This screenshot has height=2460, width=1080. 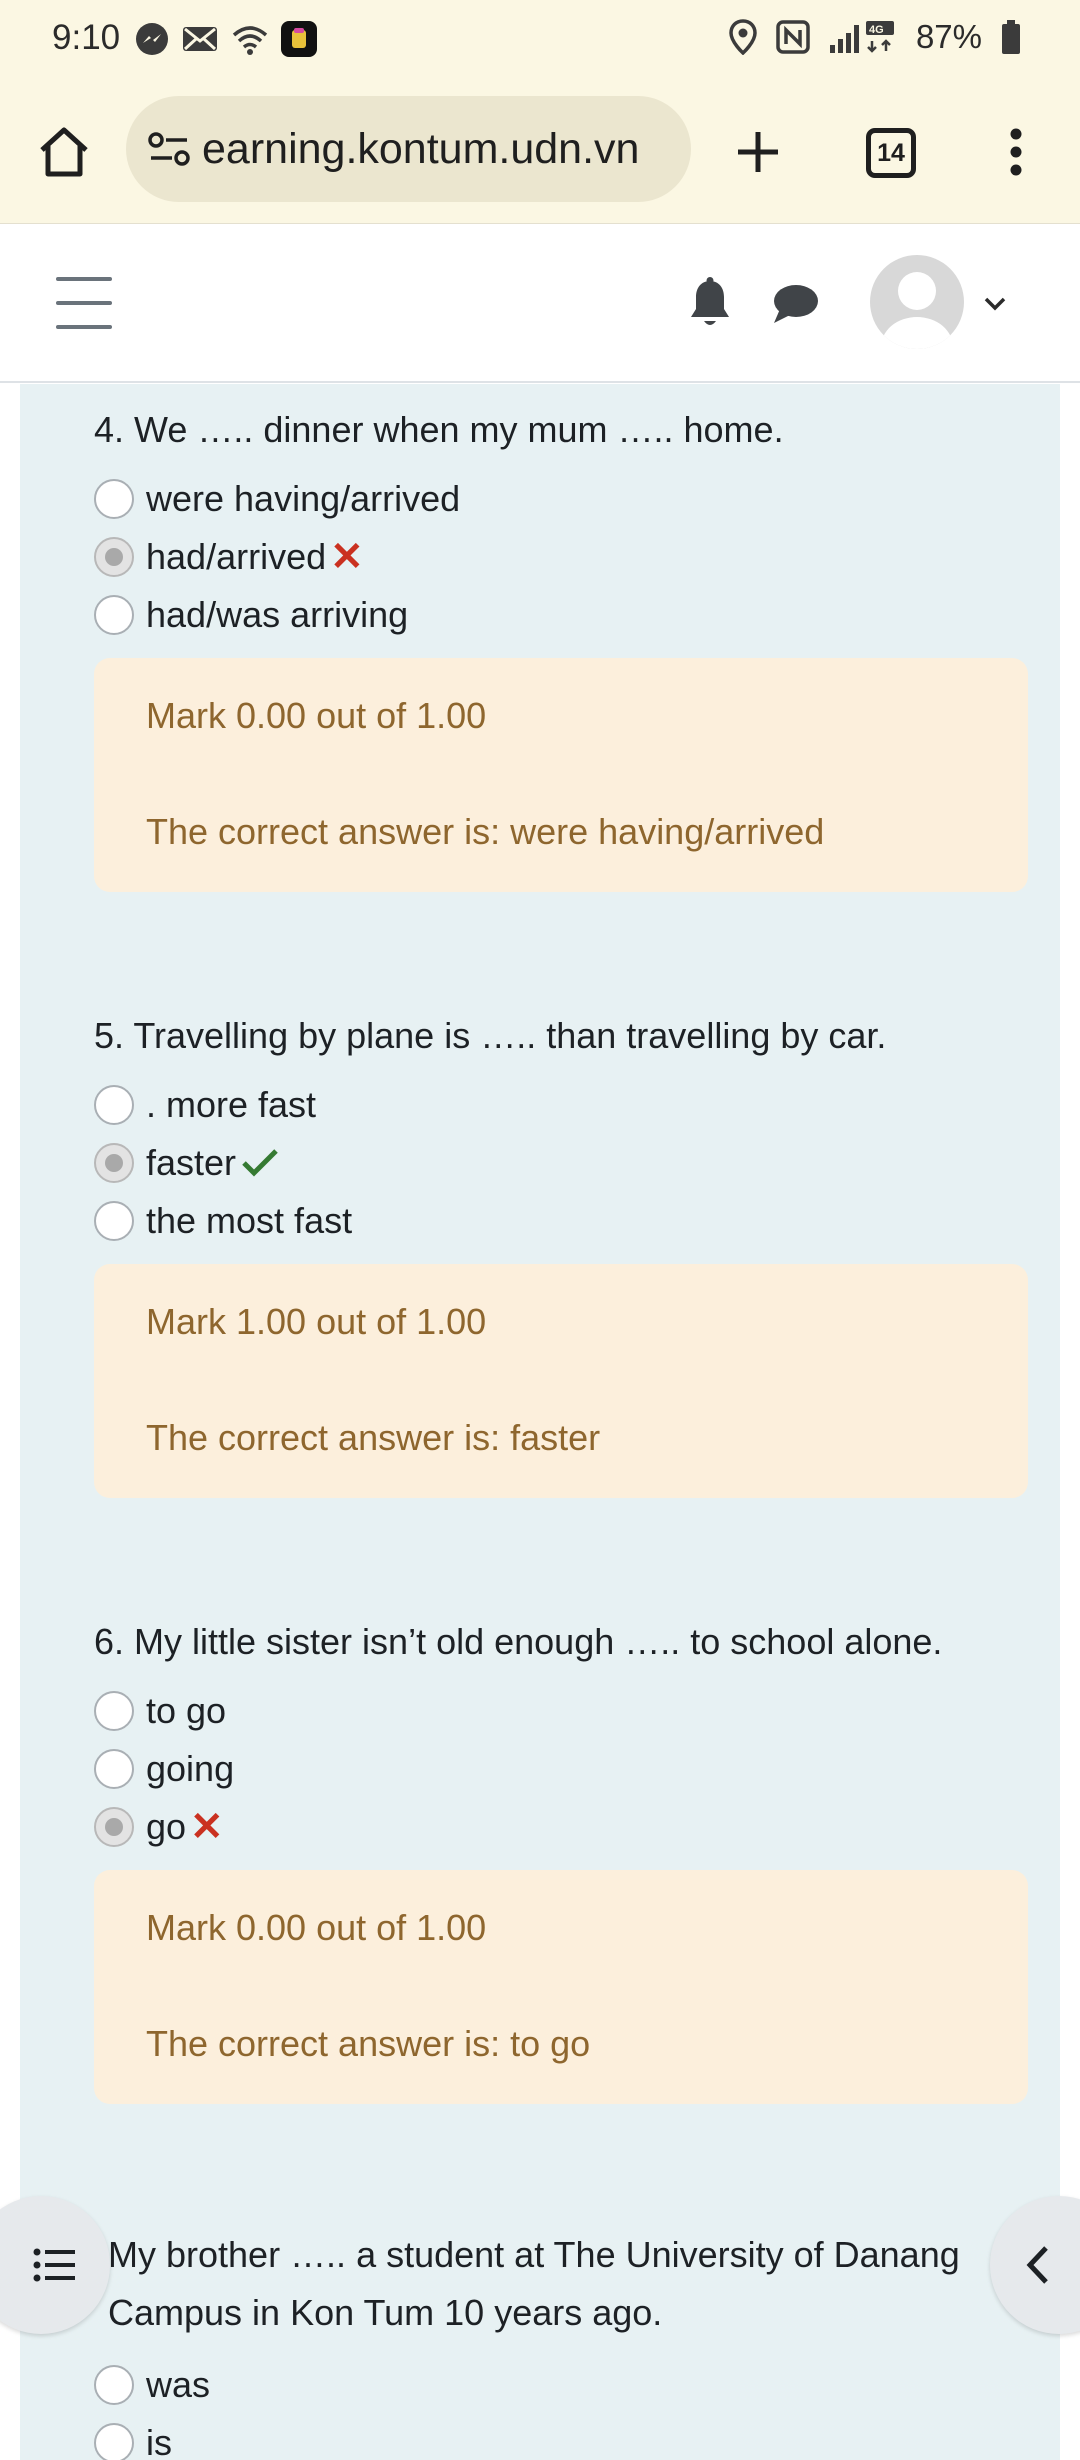 I want to click on option-label: faster, so click(x=191, y=1162).